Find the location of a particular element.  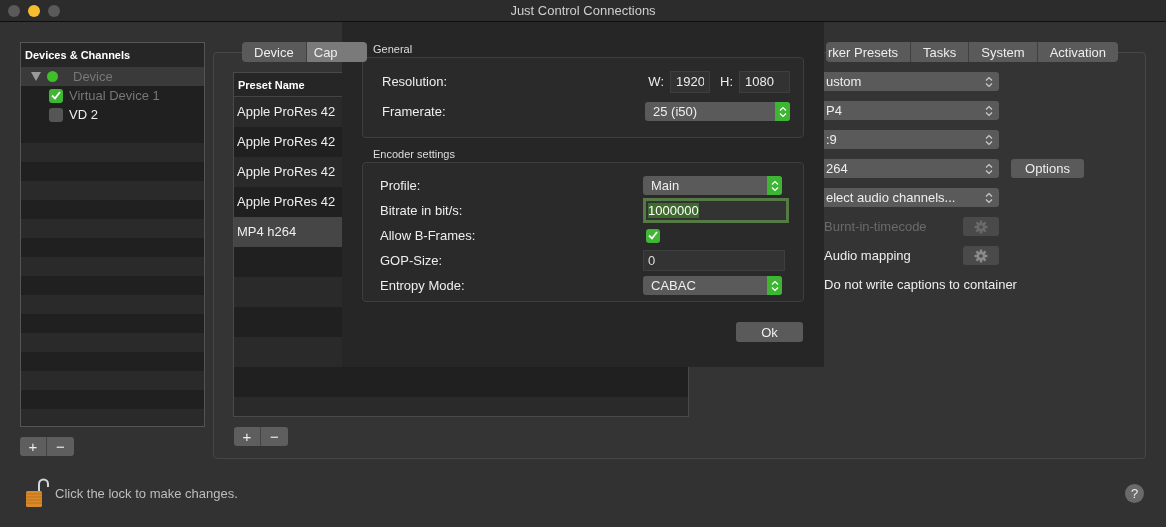

popup-button: Main is located at coordinates (712, 185).